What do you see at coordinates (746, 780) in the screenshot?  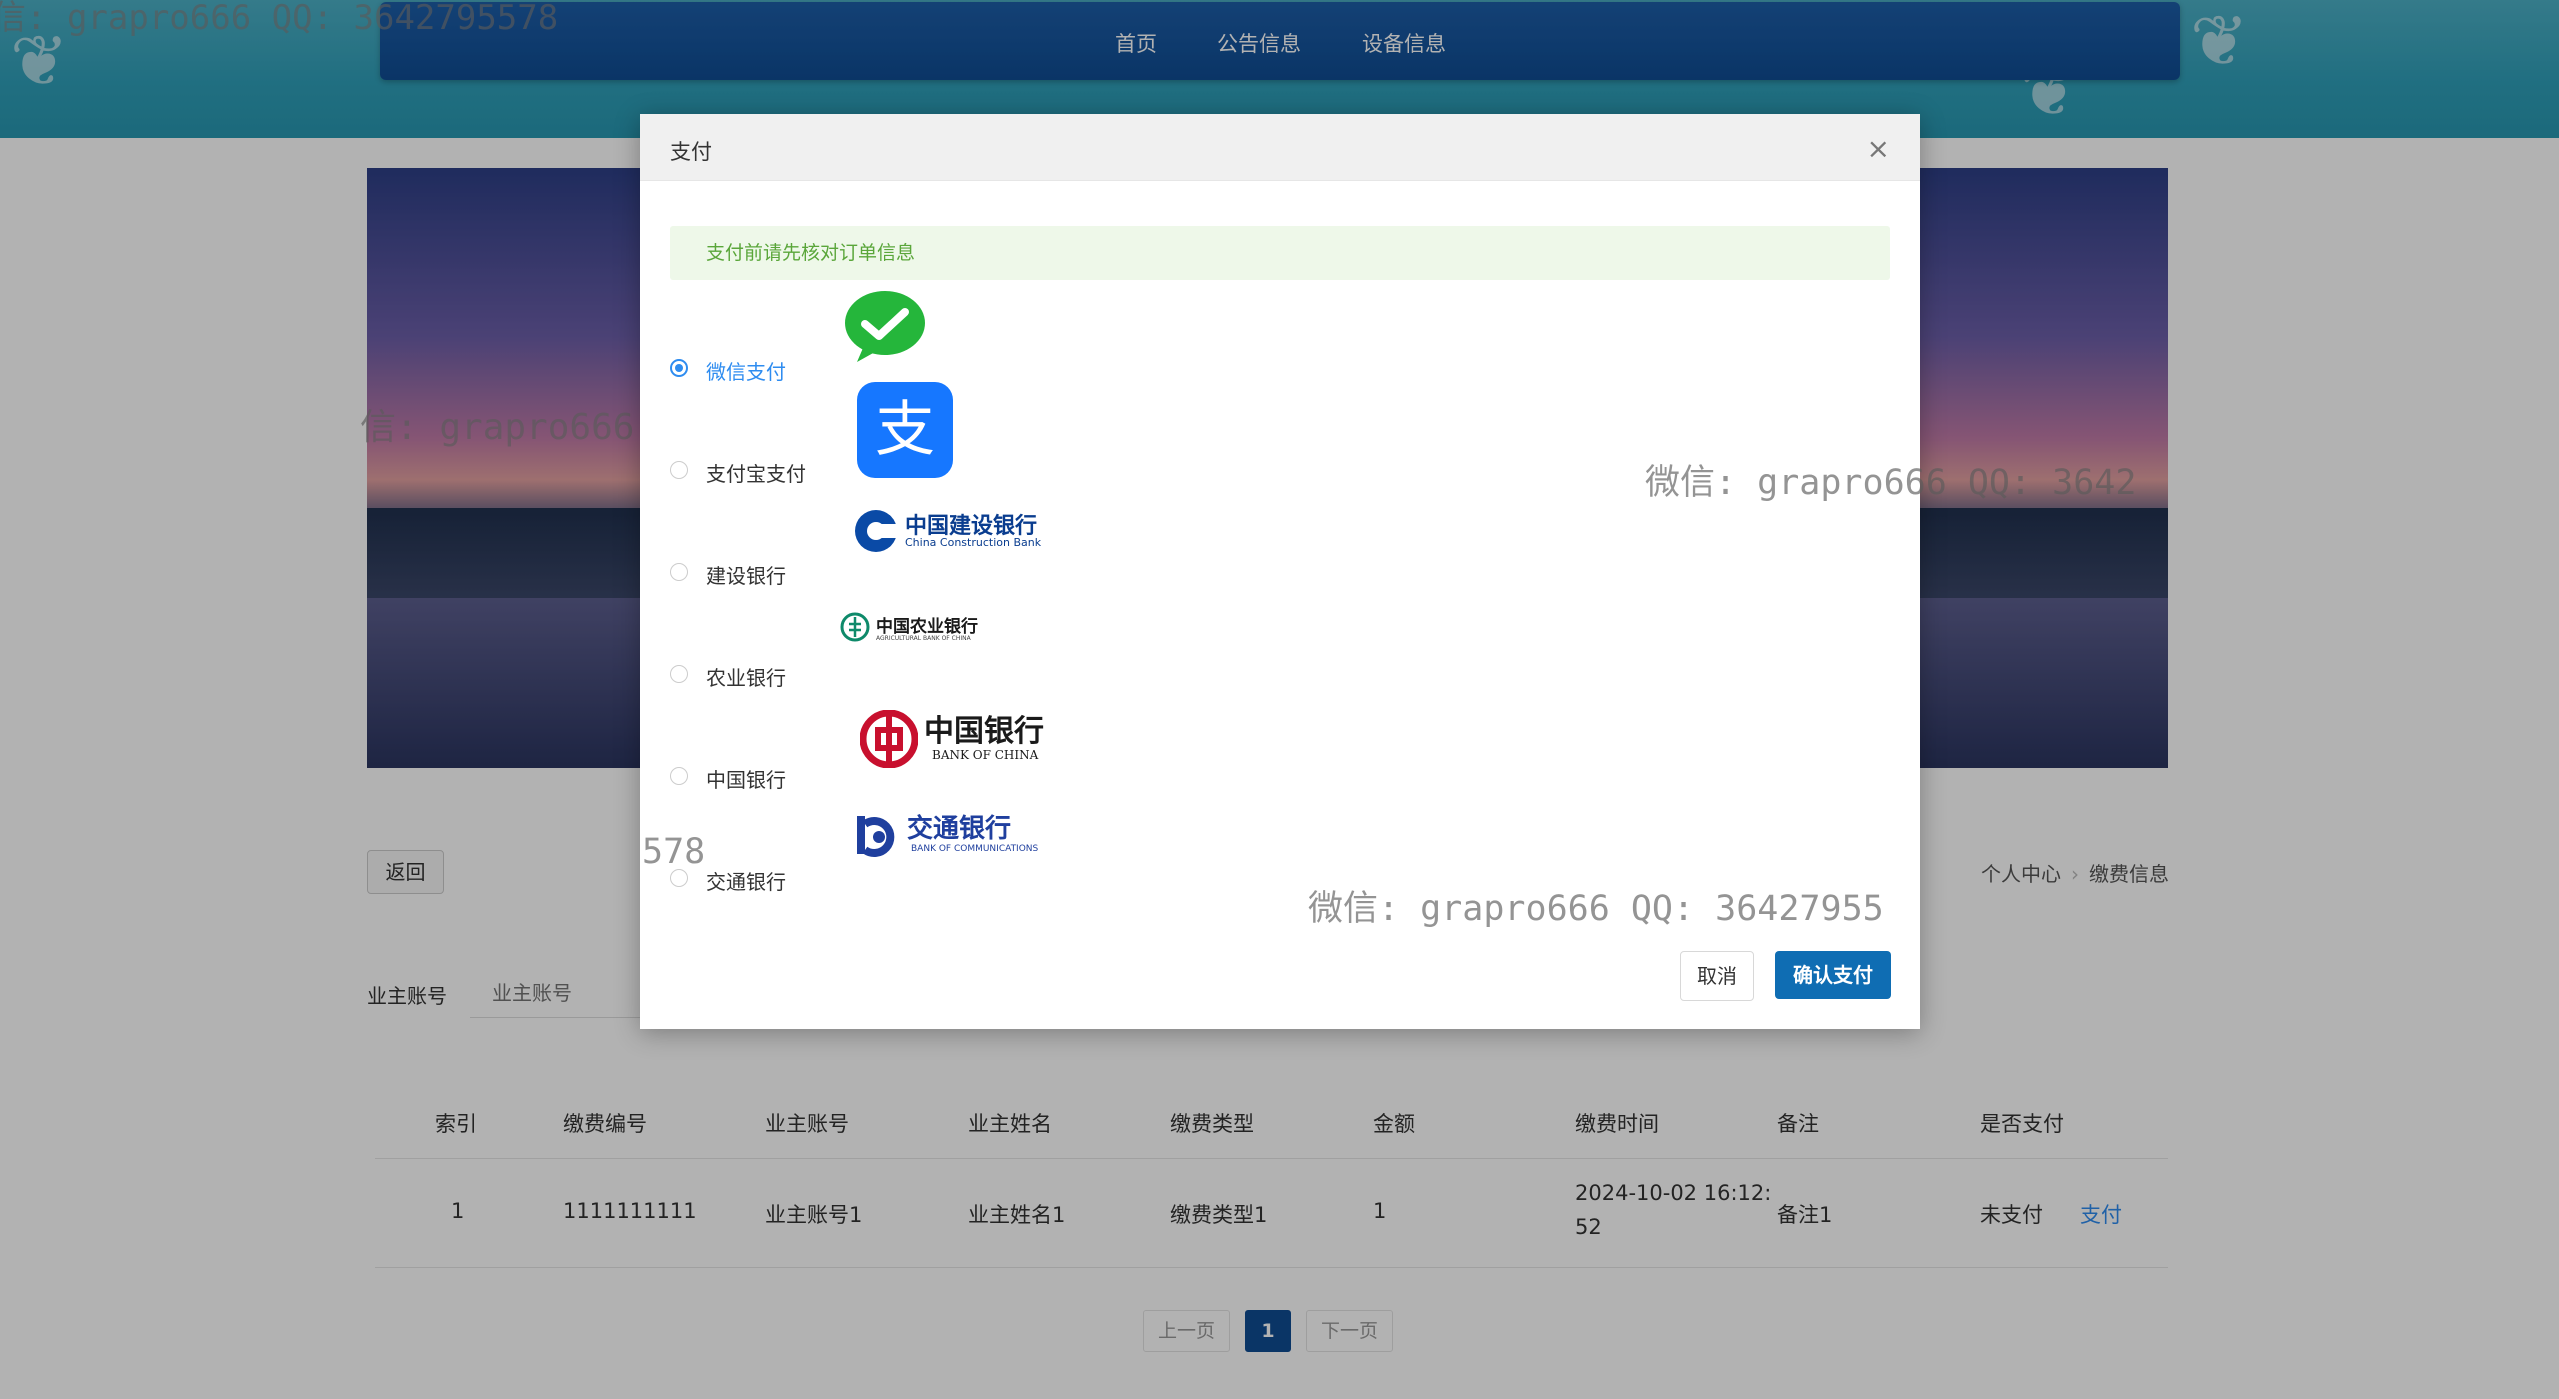 I see `payment-option-label: 中国银行` at bounding box center [746, 780].